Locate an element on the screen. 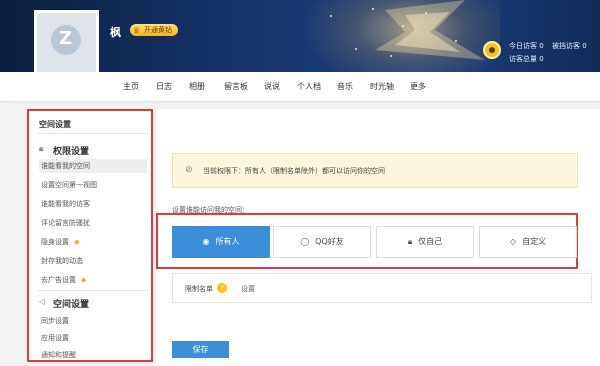 Image resolution: width=600 pixels, height=366 pixels. option-everyone: ◉ 所有人 is located at coordinates (221, 242).